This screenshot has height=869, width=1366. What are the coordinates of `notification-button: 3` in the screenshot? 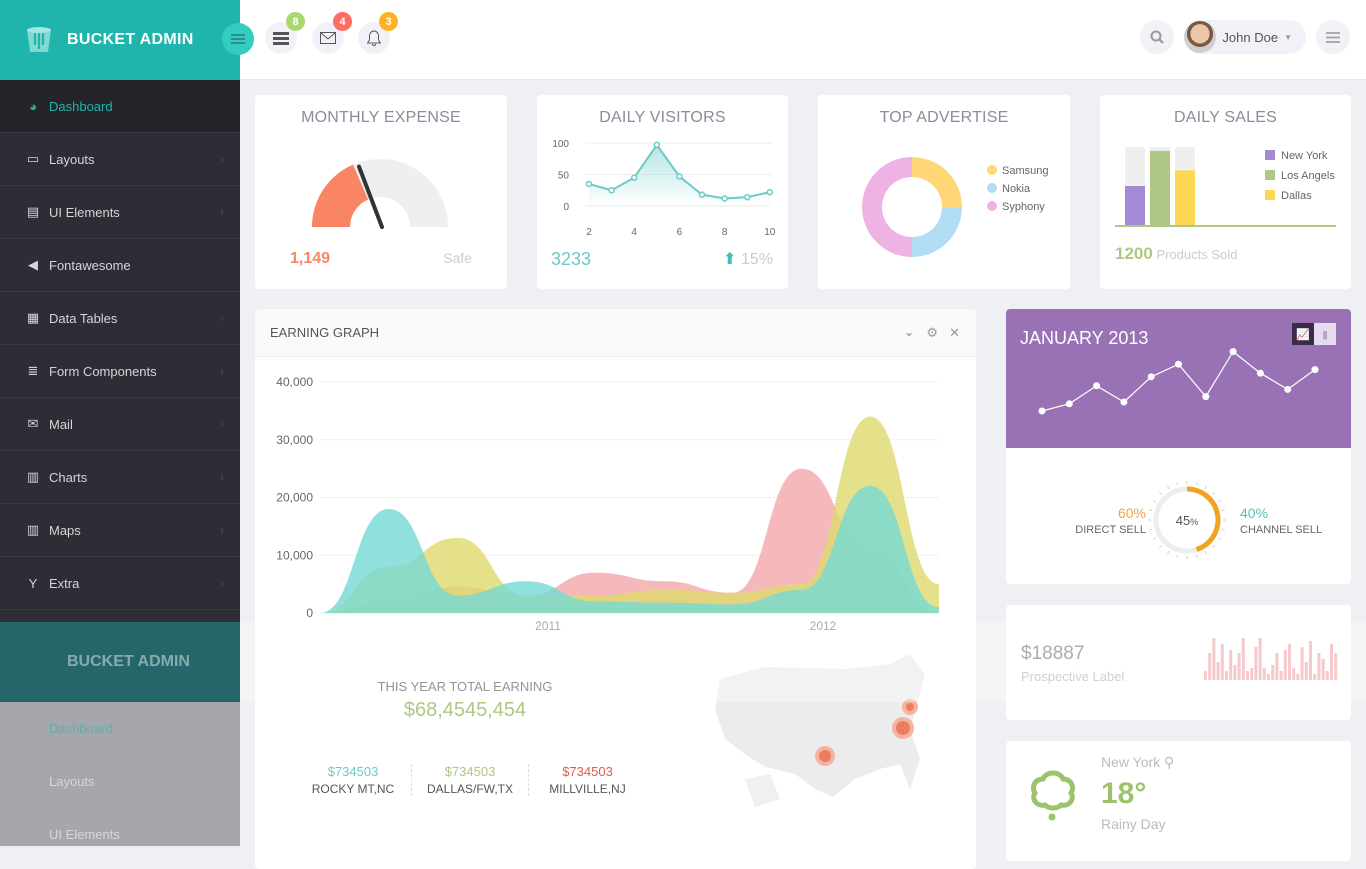 It's located at (378, 33).